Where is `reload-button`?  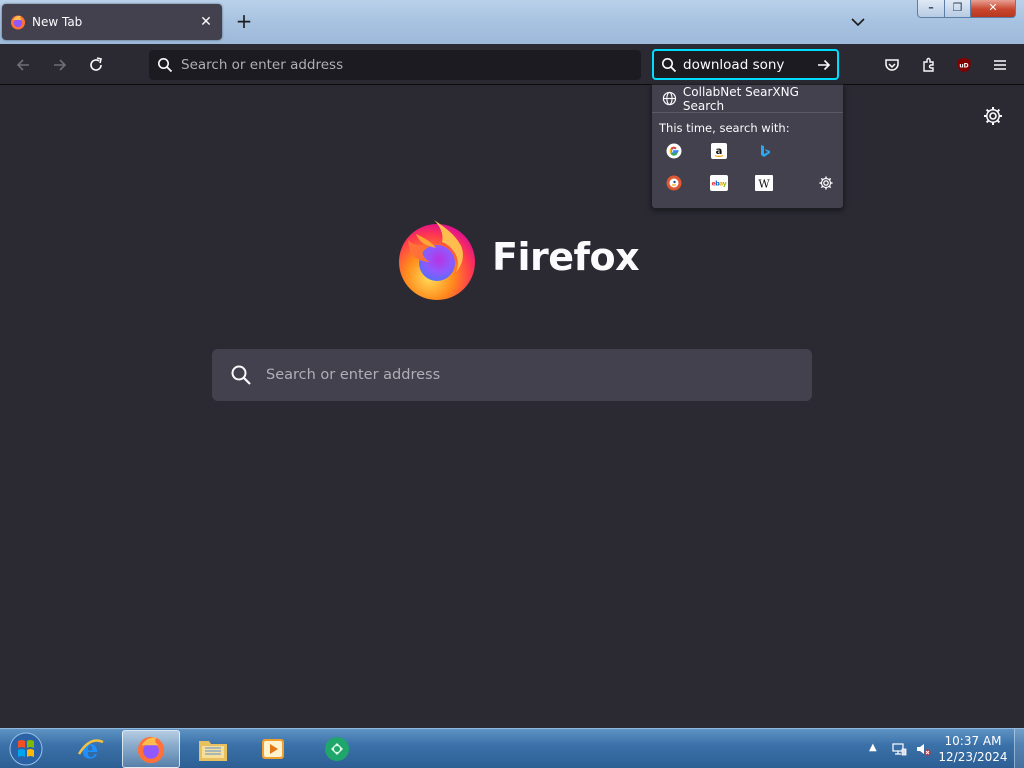 reload-button is located at coordinates (96, 65).